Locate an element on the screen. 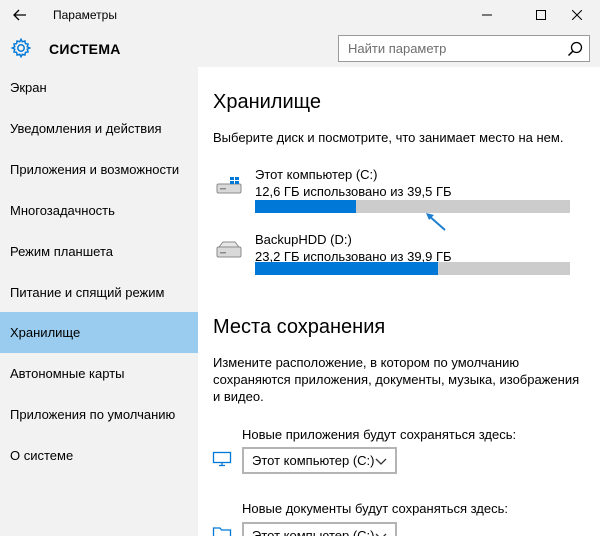 Image resolution: width=600 pixels, height=536 pixels. save-locations-desc-line-3: и видео. is located at coordinates (238, 396).